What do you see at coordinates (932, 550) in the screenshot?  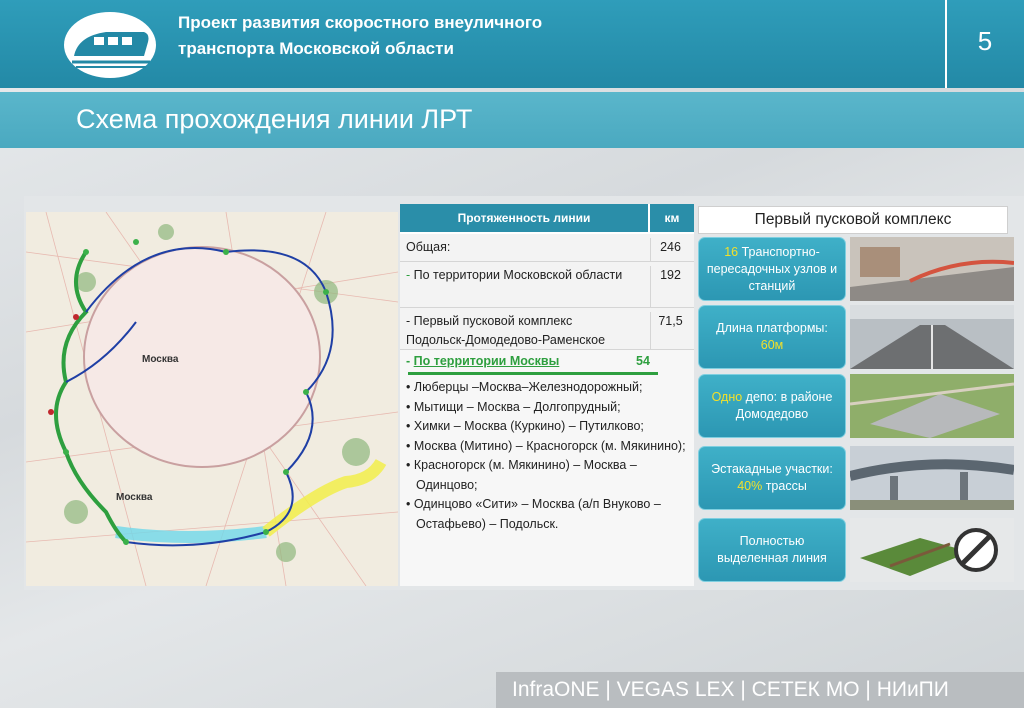 I see `dedicated-line-photo` at bounding box center [932, 550].